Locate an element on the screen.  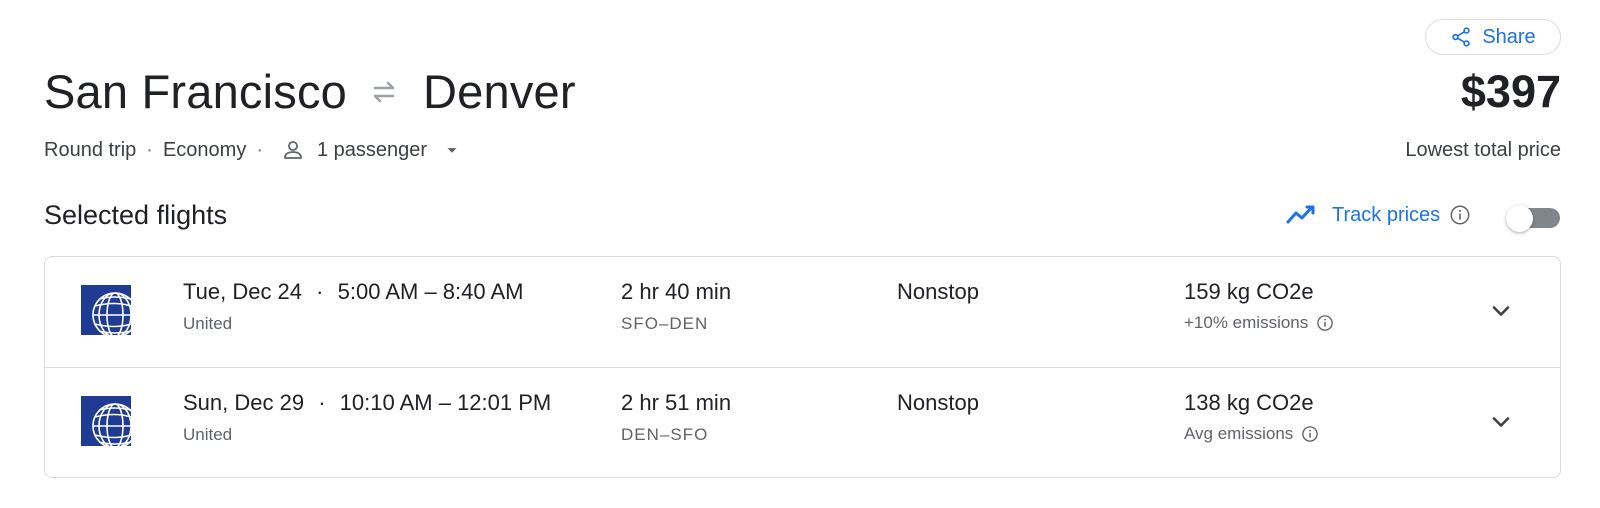
emissions-text: Avg emissions is located at coordinates (1239, 433).